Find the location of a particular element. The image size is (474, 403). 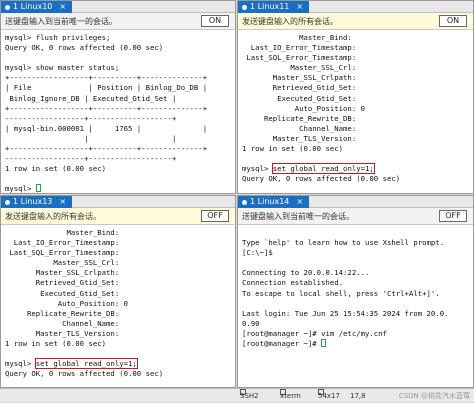

terminal-line: | mysql-bin.000001 | 1765 | | is located at coordinates (106, 128).